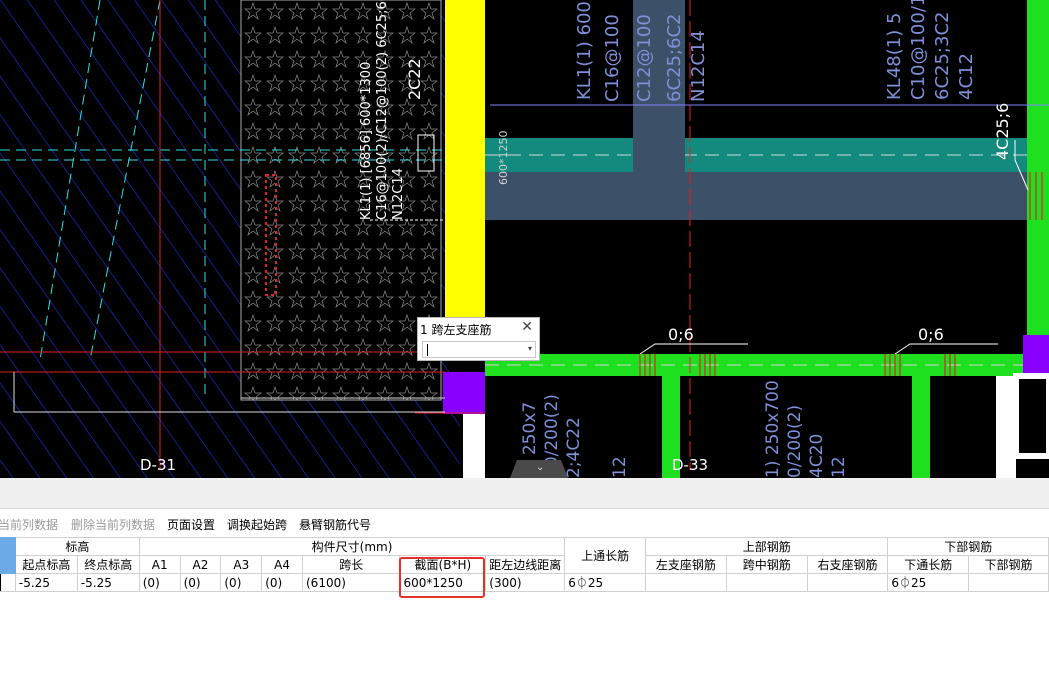  I want to click on toolbar-swap-start-span: 调换起始跨, so click(257, 524).